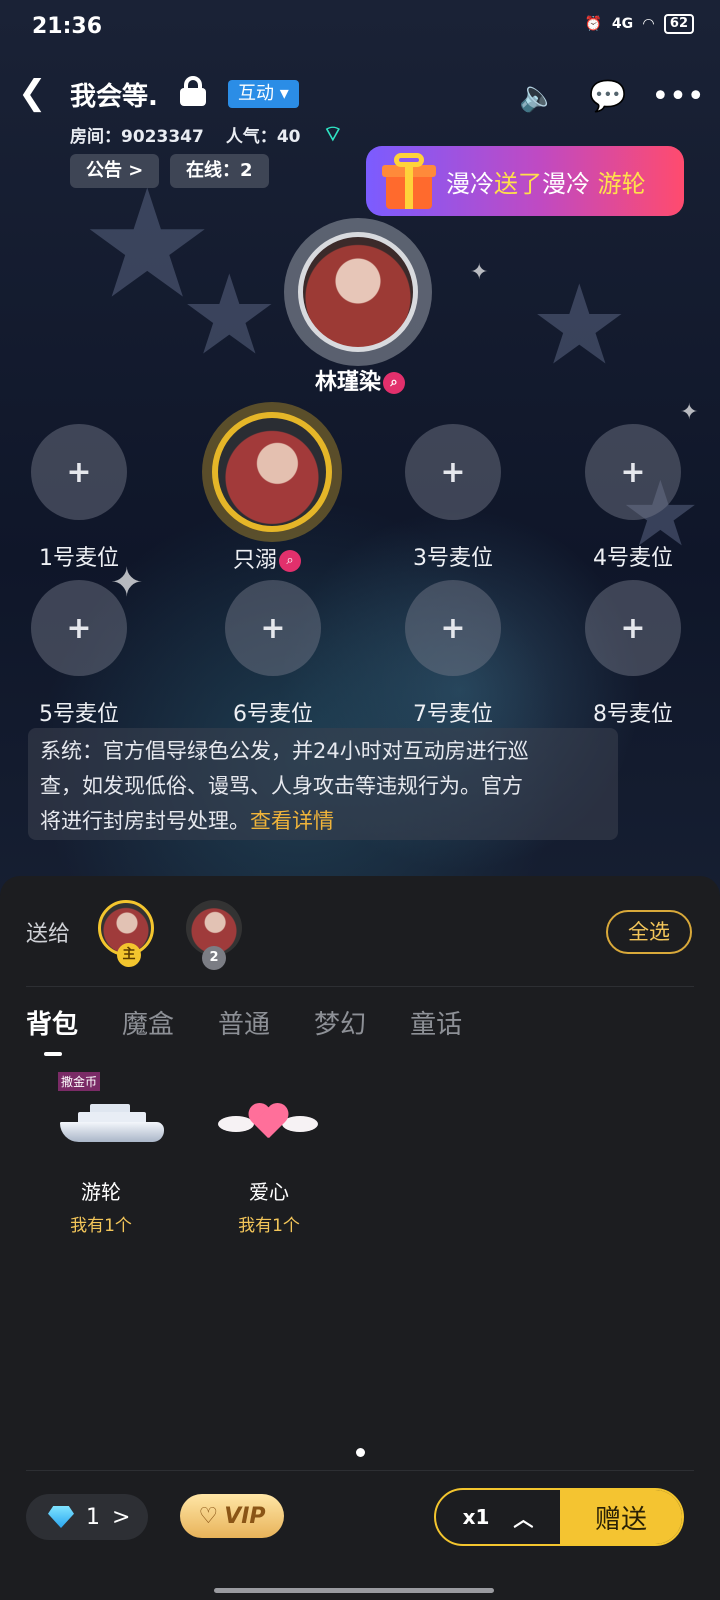 This screenshot has width=720, height=1600. I want to click on back-arrow-icon: ❮, so click(32, 93).